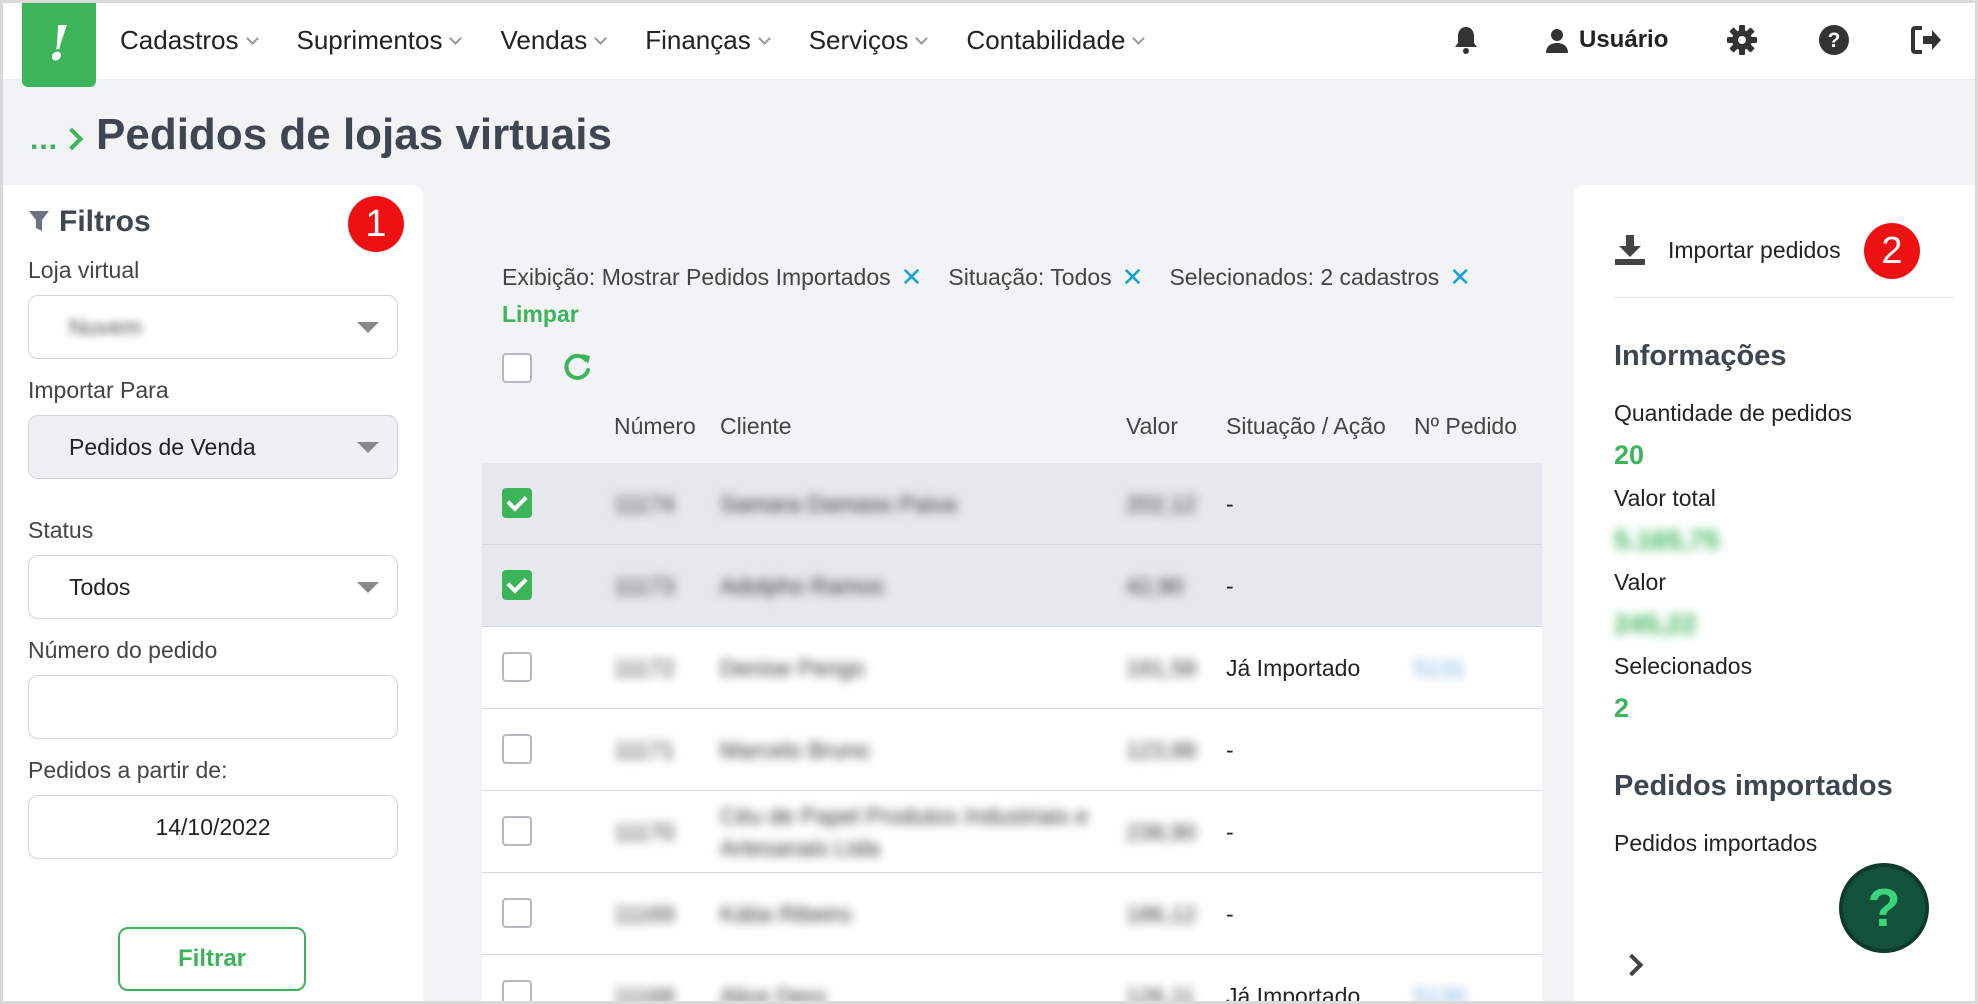  Describe the element at coordinates (212, 959) in the screenshot. I see `filter-button: Filtrar` at that location.